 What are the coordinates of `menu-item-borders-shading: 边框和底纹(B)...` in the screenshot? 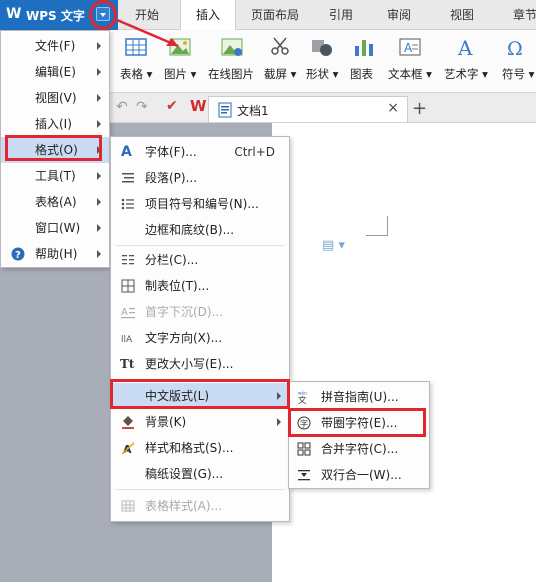 It's located at (200, 230).